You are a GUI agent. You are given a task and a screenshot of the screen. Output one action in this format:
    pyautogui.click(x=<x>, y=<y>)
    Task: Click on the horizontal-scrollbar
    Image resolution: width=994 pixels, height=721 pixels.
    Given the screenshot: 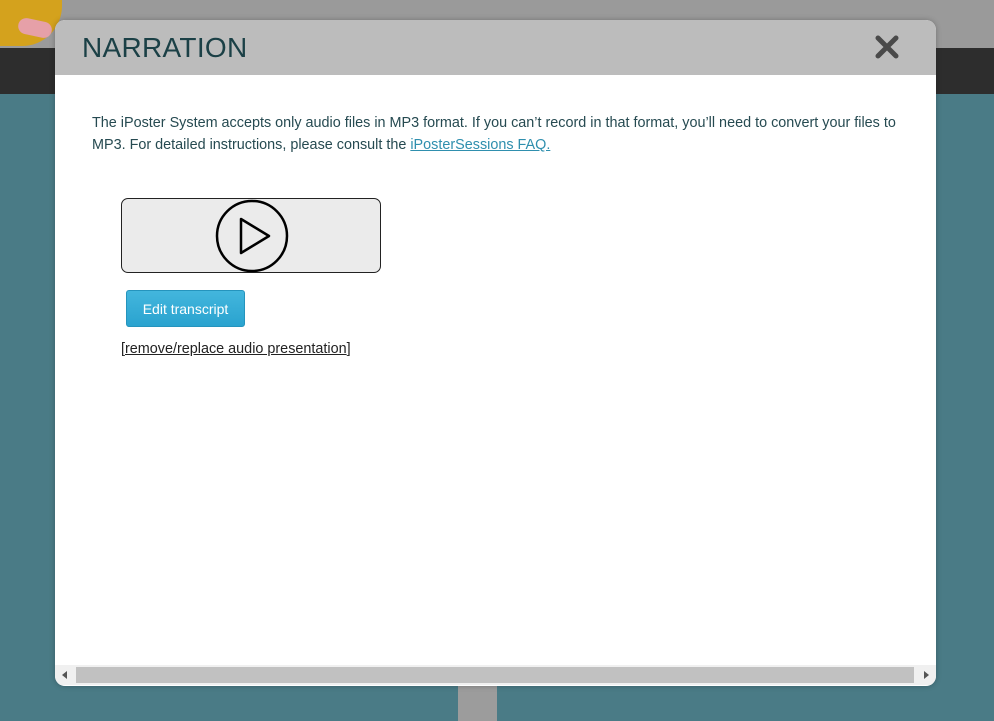 What is the action you would take?
    pyautogui.click(x=495, y=675)
    